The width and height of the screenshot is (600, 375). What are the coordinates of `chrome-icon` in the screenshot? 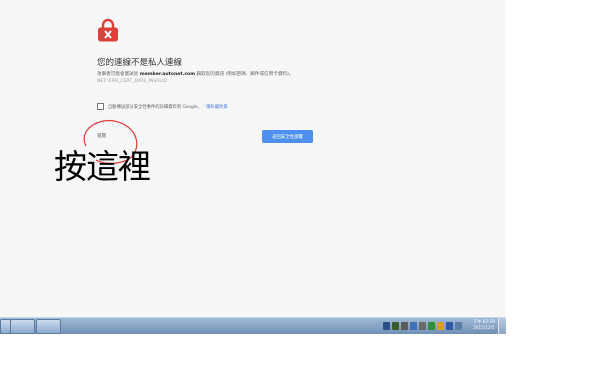 It's located at (48, 326).